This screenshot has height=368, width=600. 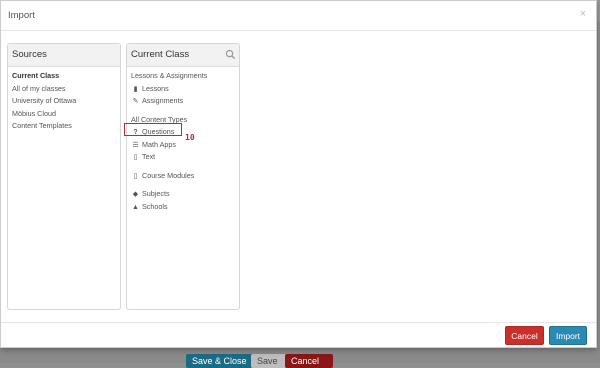 I want to click on item-schools-label: Schools, so click(x=155, y=206).